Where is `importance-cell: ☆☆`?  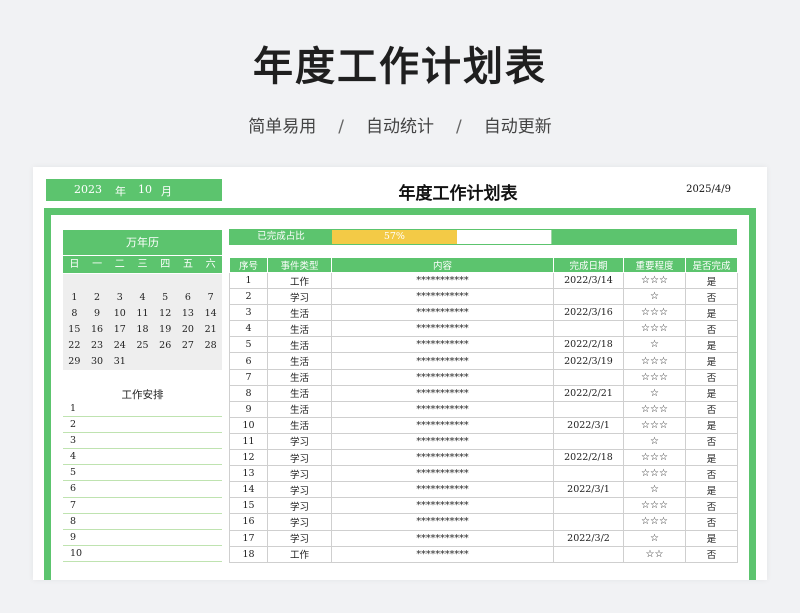 importance-cell: ☆☆ is located at coordinates (654, 554).